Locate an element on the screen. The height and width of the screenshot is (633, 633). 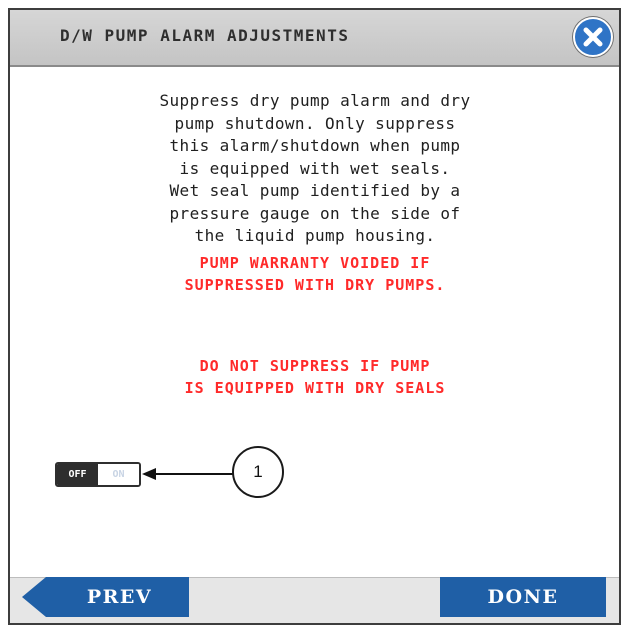
suppress-toggle: OFF ON is located at coordinates (98, 474).